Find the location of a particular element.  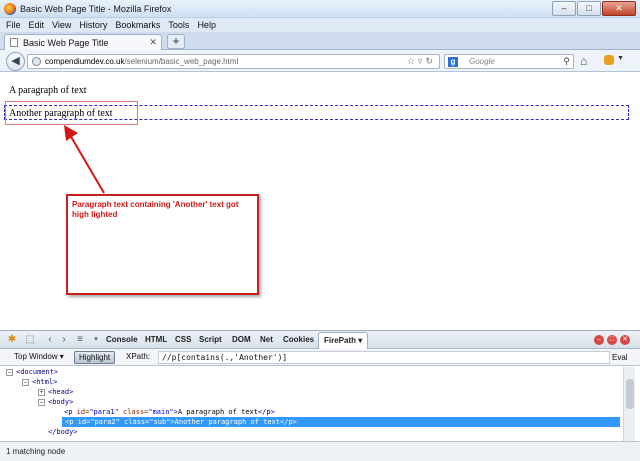

page-favicon-icon is located at coordinates (14, 42).